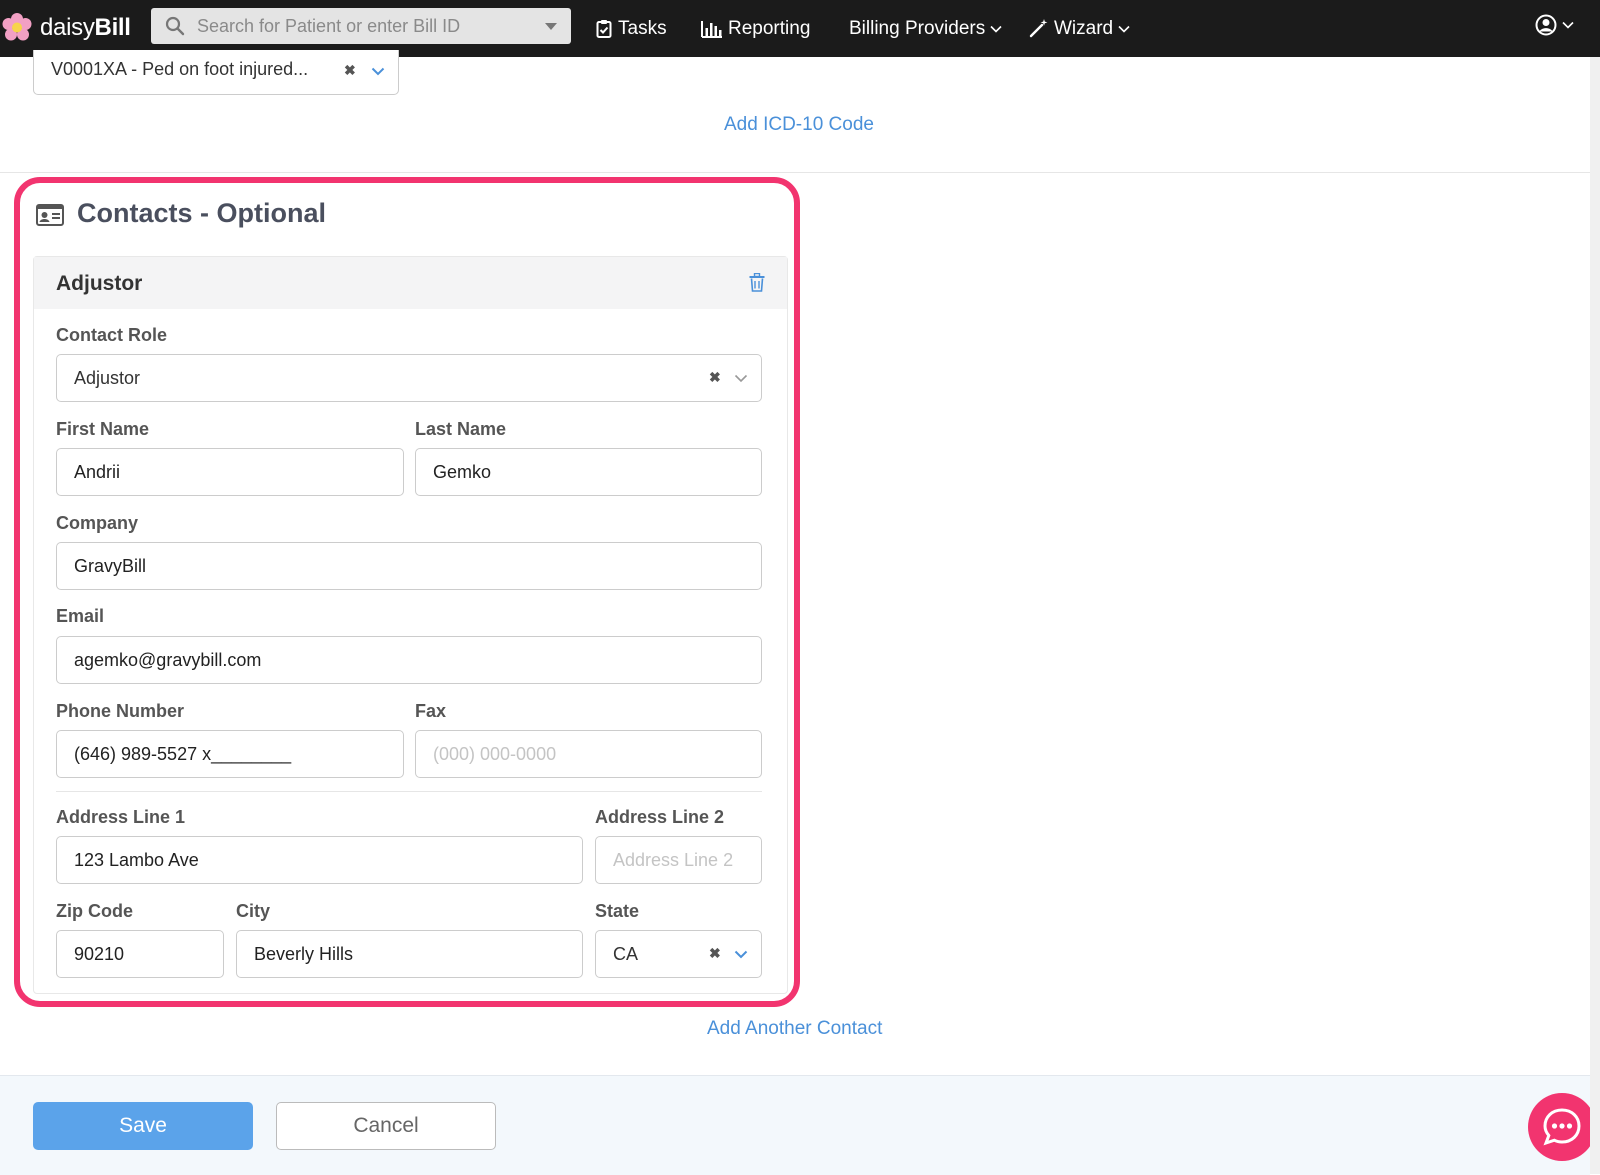 The height and width of the screenshot is (1175, 1600). What do you see at coordinates (1546, 25) in the screenshot?
I see `user-avatar-icon` at bounding box center [1546, 25].